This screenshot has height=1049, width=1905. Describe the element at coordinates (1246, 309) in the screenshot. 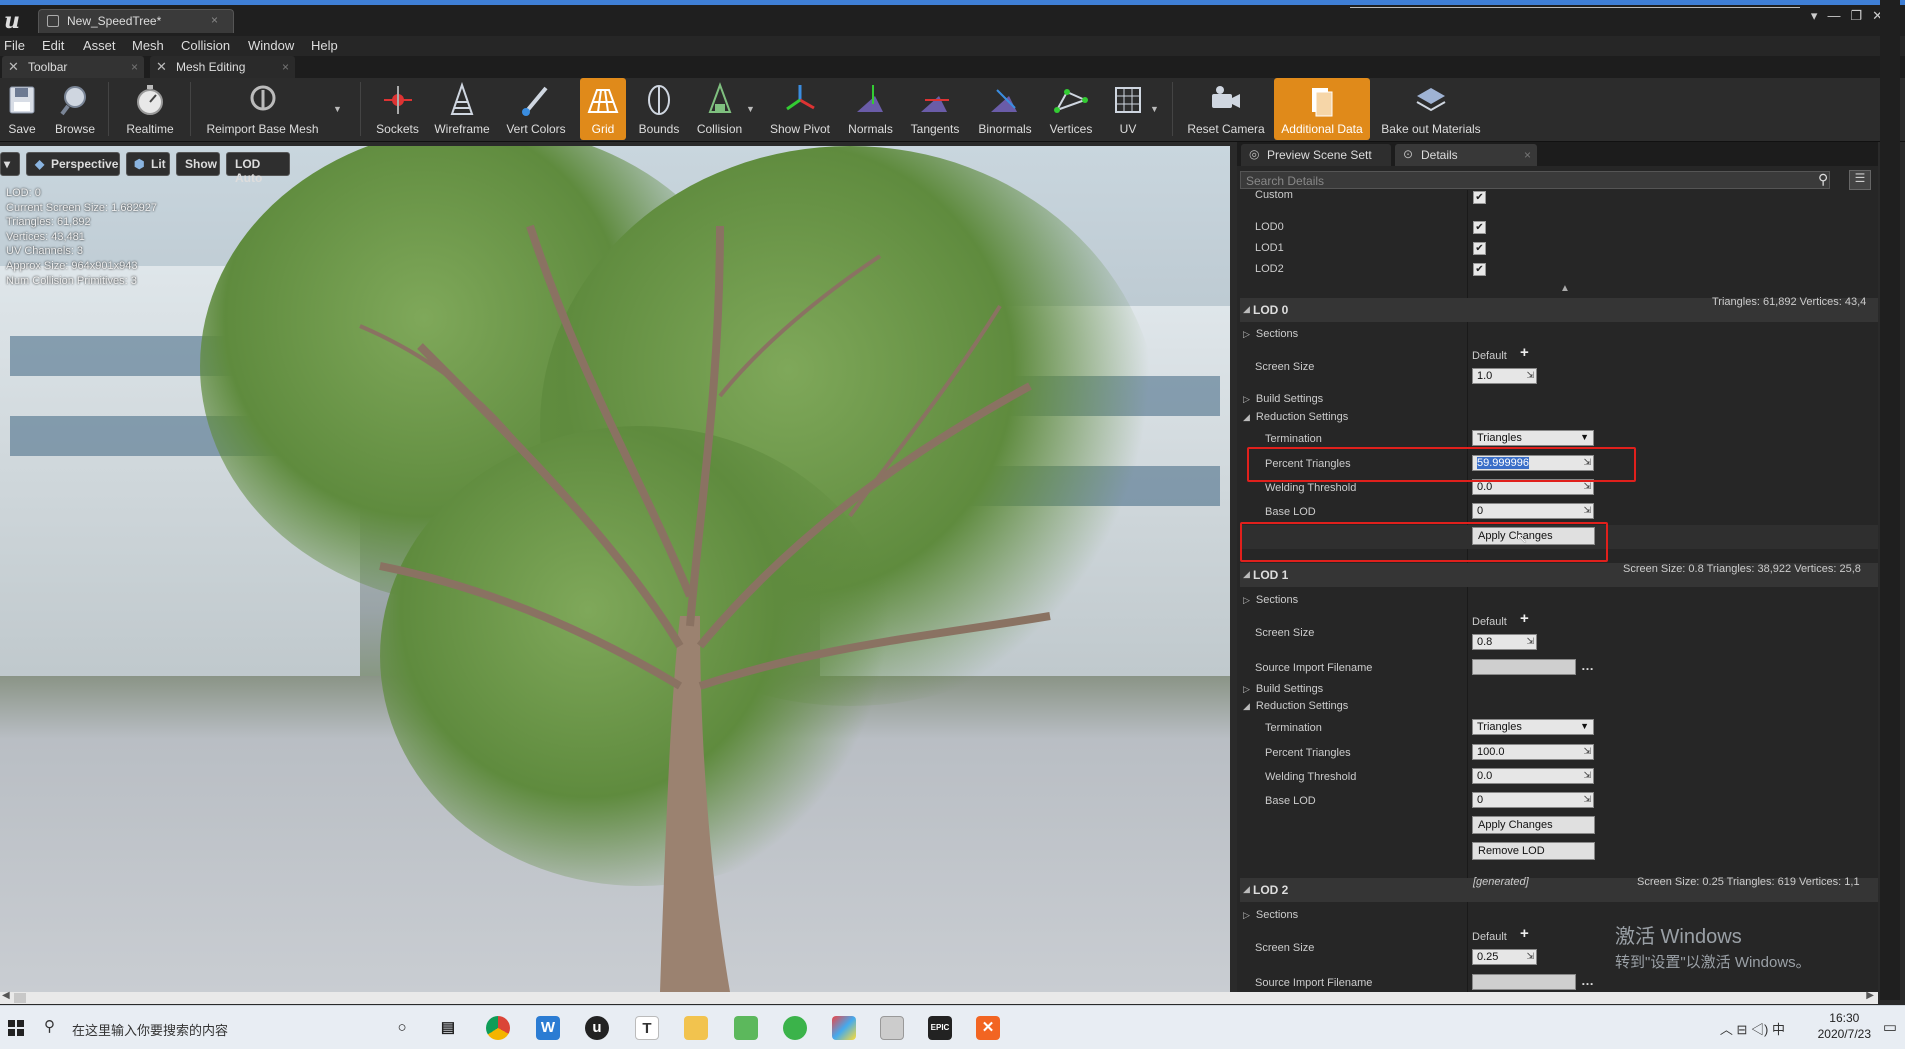

I see `lod0-expand-icon: ◢` at that location.